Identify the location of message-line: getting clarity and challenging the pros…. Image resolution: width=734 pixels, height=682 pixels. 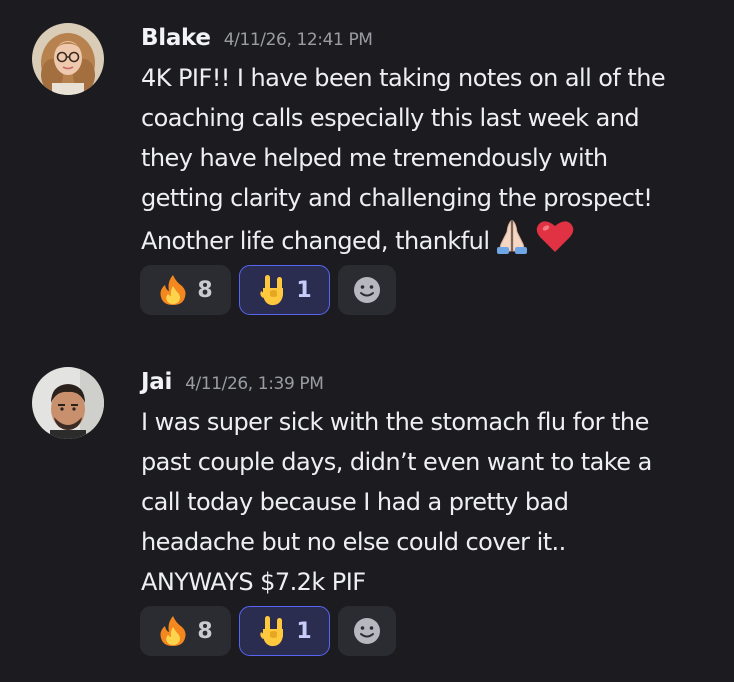
(397, 198).